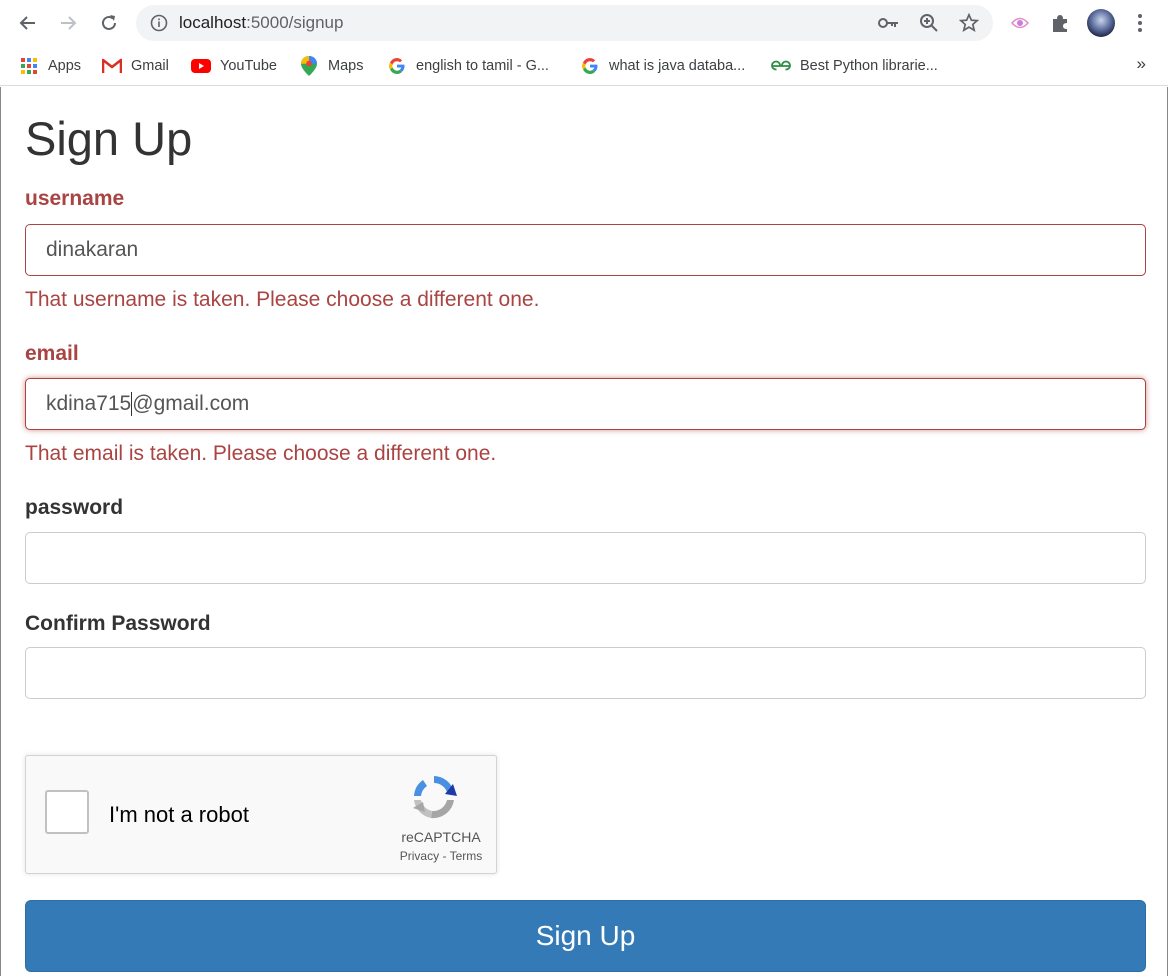 This screenshot has height=976, width=1168. What do you see at coordinates (585, 673) in the screenshot?
I see `confirm-password-input` at bounding box center [585, 673].